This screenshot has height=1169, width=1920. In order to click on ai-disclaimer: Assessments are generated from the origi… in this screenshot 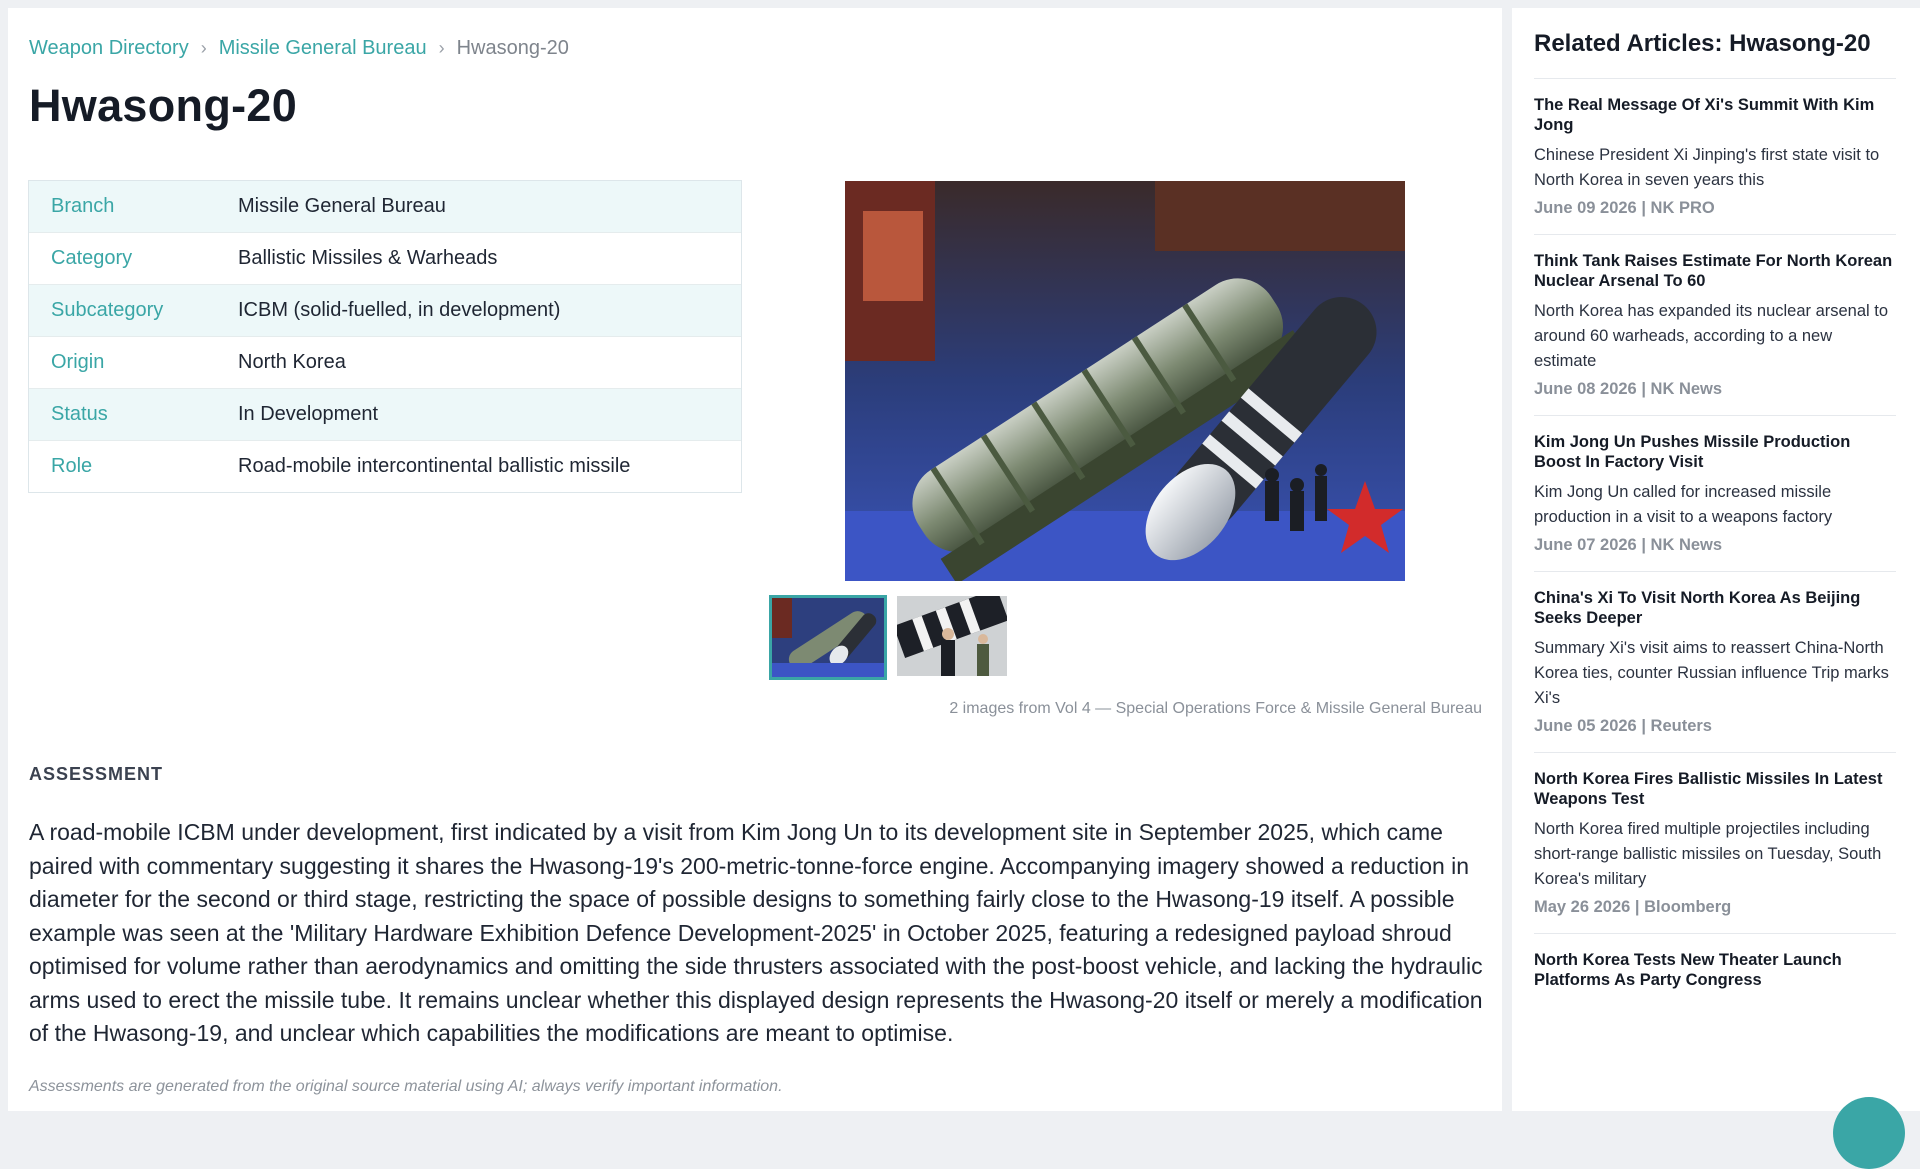, I will do `click(406, 1086)`.